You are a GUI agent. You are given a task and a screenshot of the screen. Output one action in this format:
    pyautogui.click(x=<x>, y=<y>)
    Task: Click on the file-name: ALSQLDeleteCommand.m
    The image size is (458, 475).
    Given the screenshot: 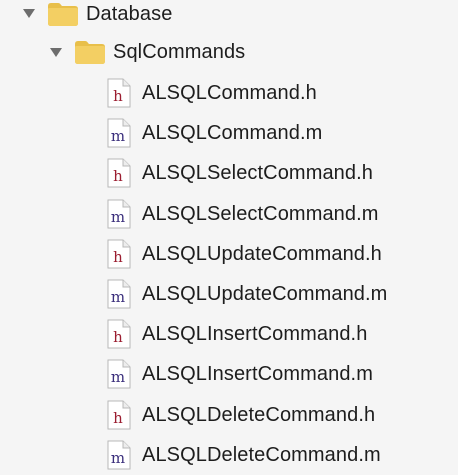 What is the action you would take?
    pyautogui.click(x=261, y=455)
    